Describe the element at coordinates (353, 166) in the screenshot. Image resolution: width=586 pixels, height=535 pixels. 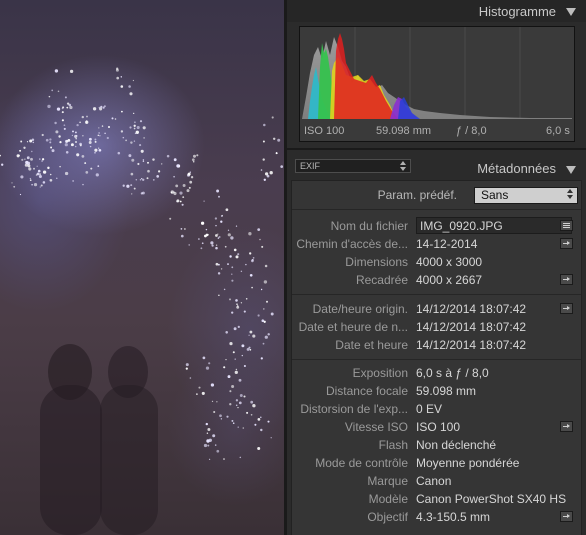
I see `metadata-view-select: EXIF` at that location.